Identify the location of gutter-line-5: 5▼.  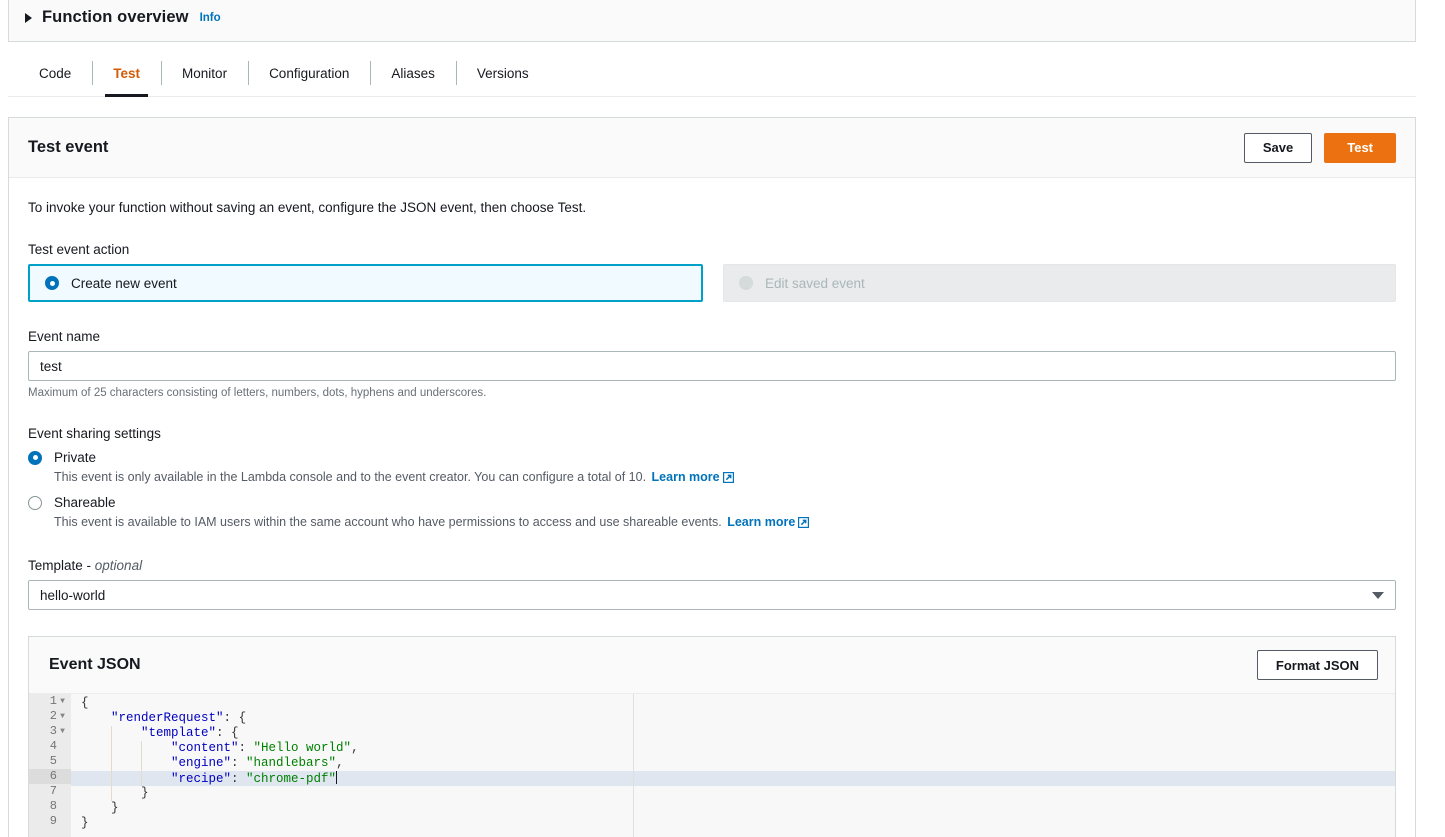
(50, 761).